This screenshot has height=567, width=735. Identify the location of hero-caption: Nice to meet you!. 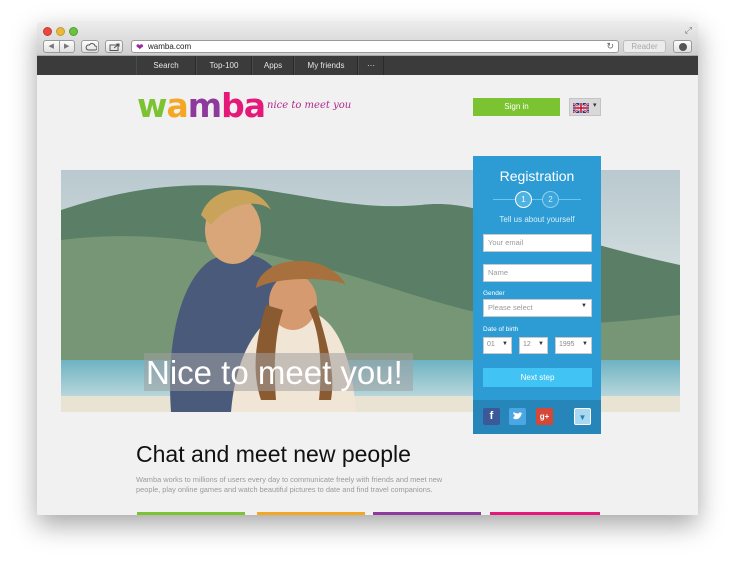
(278, 372).